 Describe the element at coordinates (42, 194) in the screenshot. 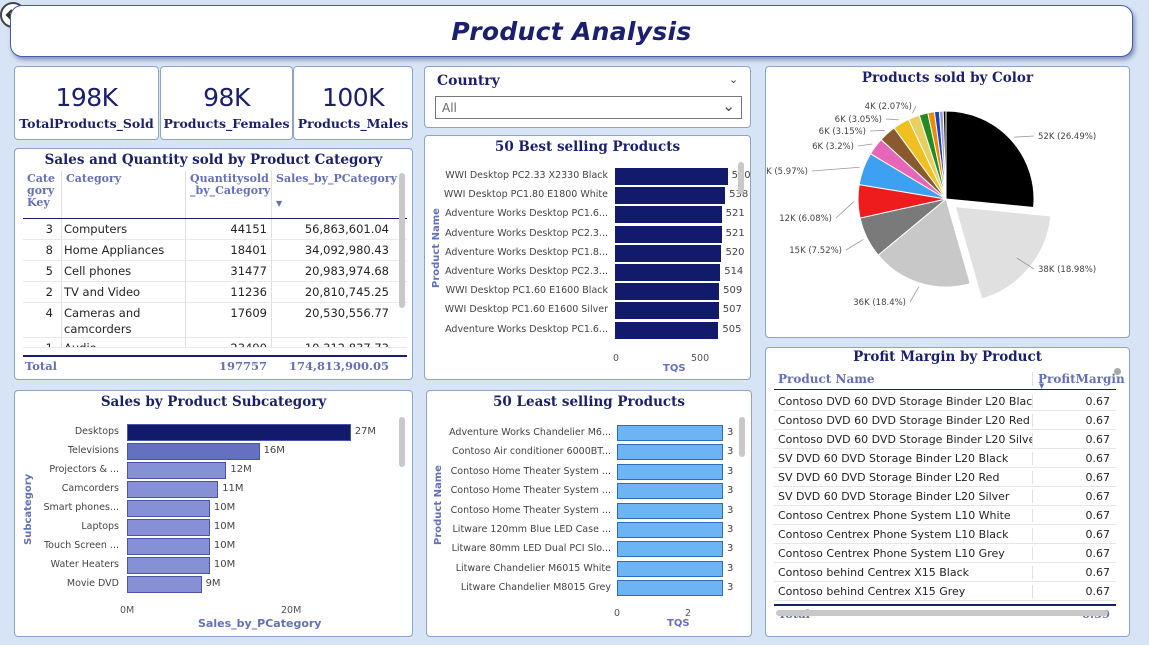

I see `header-category-key: Cate gory Key` at that location.